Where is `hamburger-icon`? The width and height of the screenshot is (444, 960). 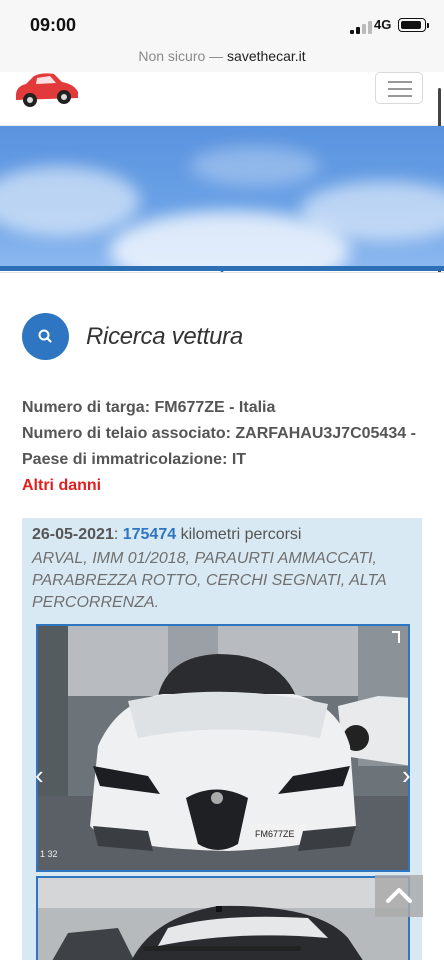
hamburger-icon is located at coordinates (400, 82).